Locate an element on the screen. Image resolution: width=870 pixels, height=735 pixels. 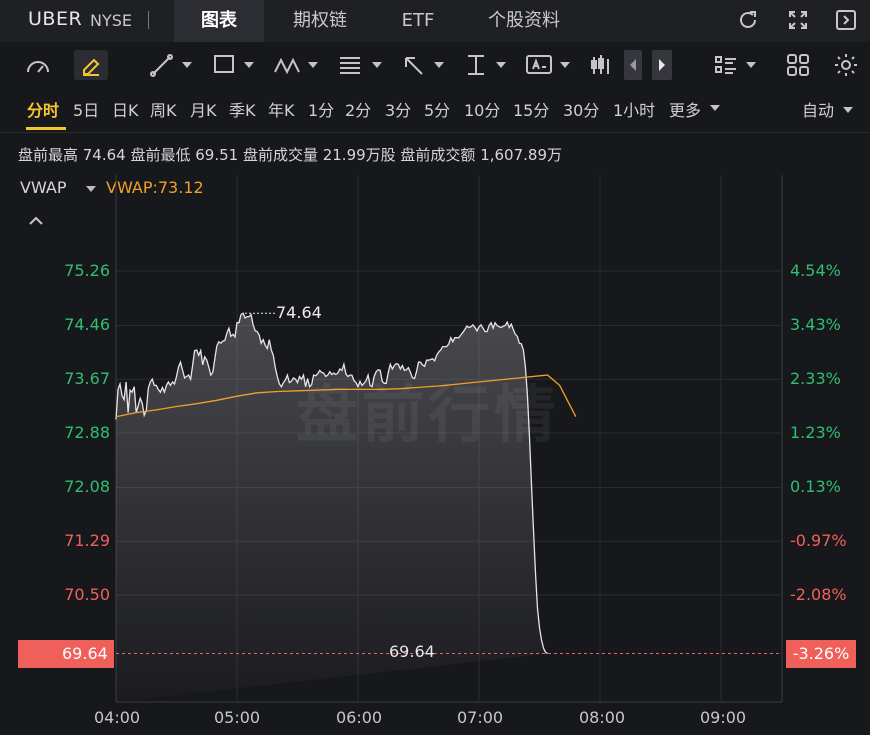
x-tick: 09:00 is located at coordinates (723, 717).